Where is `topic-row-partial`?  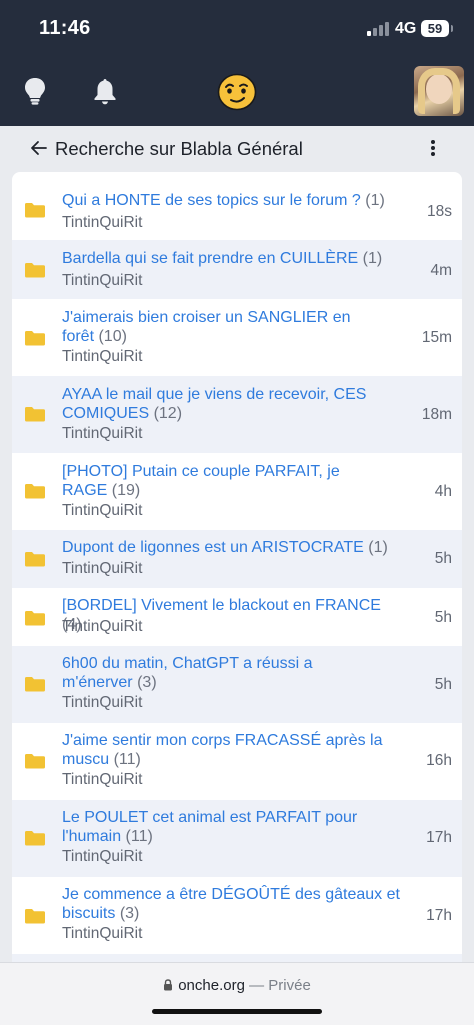
topic-row-partial is located at coordinates (237, 958).